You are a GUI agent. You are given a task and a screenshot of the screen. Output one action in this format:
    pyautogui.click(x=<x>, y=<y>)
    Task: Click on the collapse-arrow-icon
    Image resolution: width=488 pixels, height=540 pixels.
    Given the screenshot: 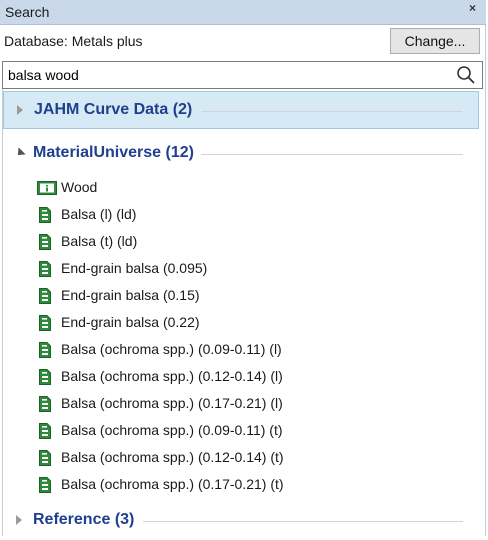 What is the action you would take?
    pyautogui.click(x=20, y=153)
    